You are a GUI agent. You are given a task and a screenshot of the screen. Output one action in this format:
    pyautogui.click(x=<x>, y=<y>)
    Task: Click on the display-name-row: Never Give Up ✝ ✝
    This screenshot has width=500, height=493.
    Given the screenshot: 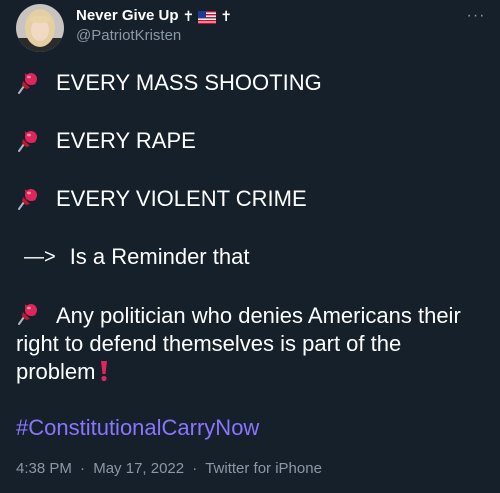 What is the action you would take?
    pyautogui.click(x=154, y=16)
    